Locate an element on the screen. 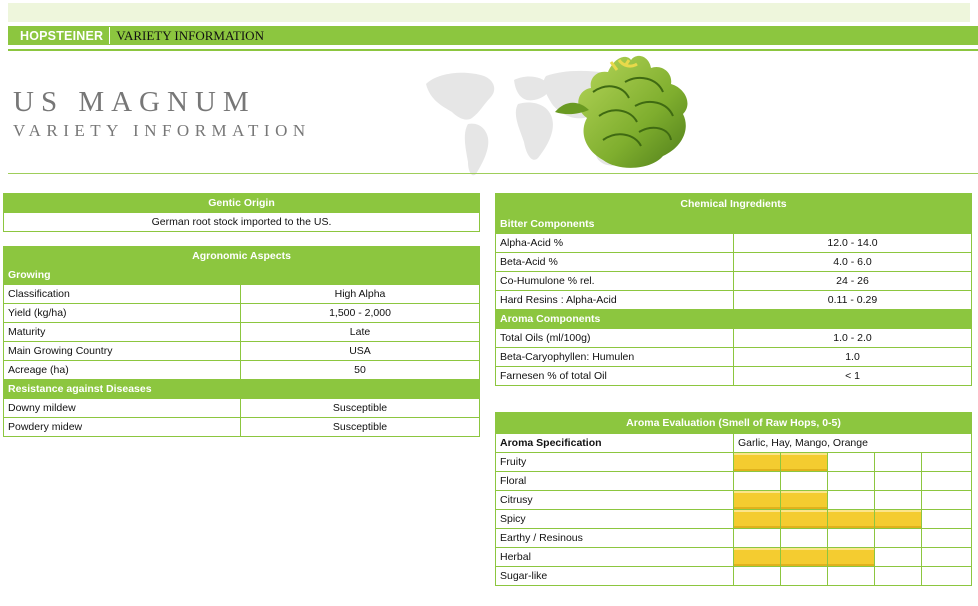  agronomic-heading: Agronomic Aspects is located at coordinates (241, 256).